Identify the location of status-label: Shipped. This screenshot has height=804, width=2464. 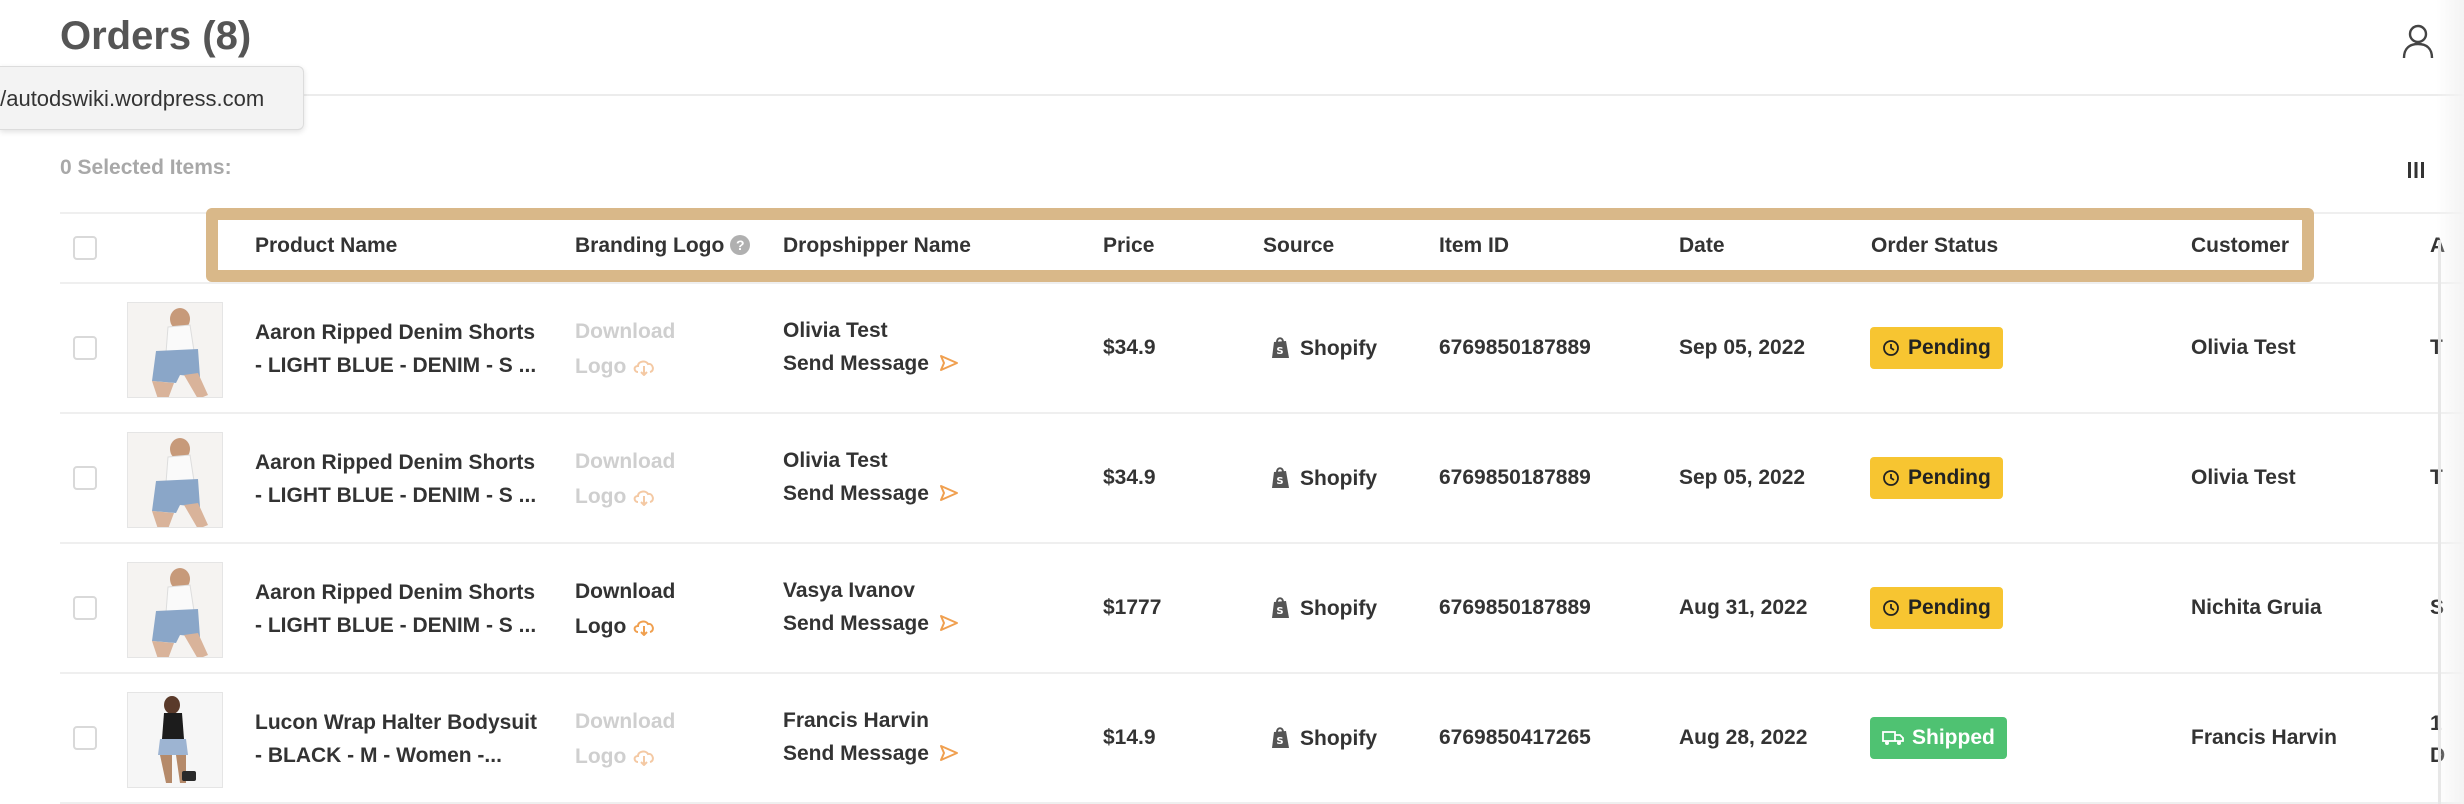
(1953, 737).